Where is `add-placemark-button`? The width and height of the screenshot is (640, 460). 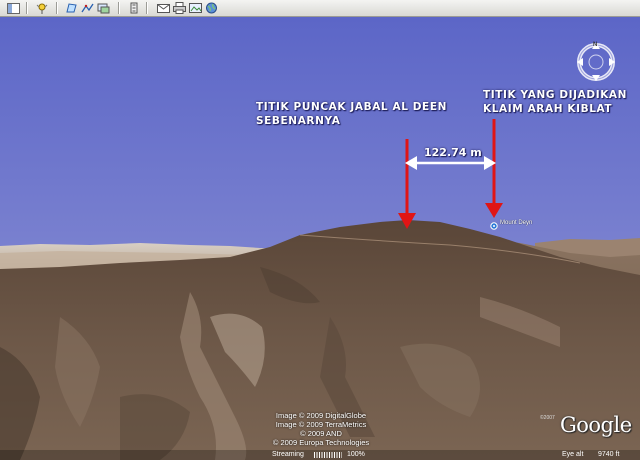 add-placemark-button is located at coordinates (41, 8).